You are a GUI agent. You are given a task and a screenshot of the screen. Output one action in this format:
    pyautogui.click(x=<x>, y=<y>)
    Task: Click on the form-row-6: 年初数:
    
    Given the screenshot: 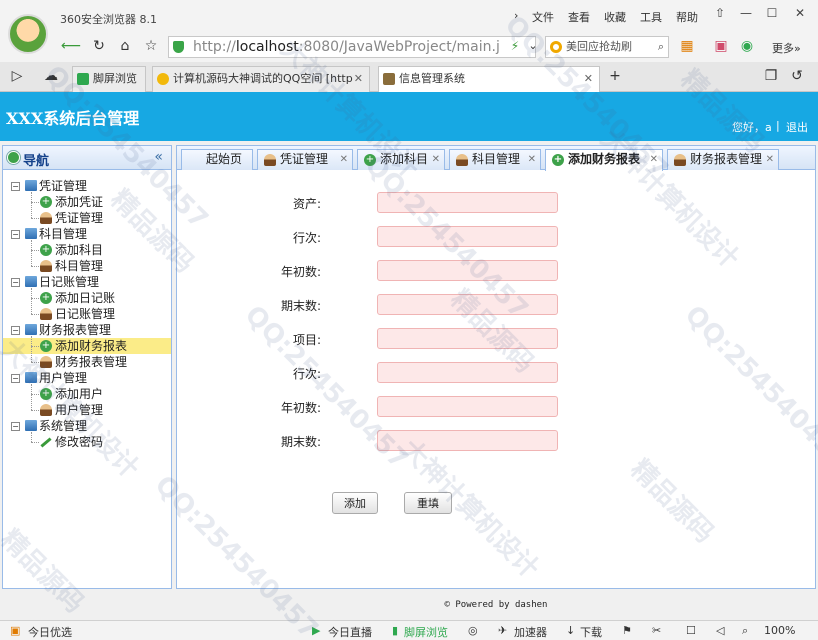 What is the action you would take?
    pyautogui.click(x=496, y=407)
    